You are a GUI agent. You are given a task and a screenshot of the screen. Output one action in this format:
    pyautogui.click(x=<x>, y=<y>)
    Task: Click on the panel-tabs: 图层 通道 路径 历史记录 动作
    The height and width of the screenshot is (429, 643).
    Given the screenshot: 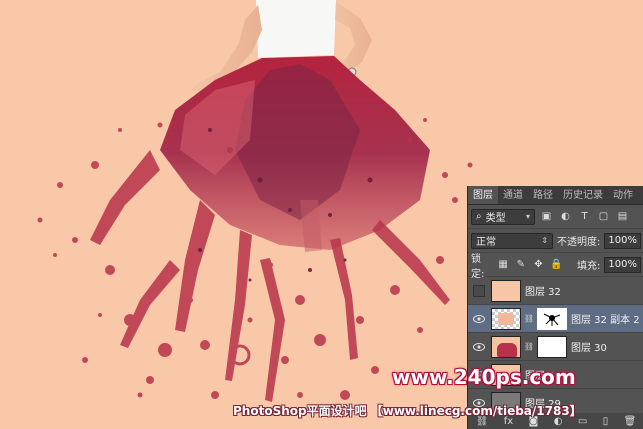 What is the action you would take?
    pyautogui.click(x=555, y=195)
    